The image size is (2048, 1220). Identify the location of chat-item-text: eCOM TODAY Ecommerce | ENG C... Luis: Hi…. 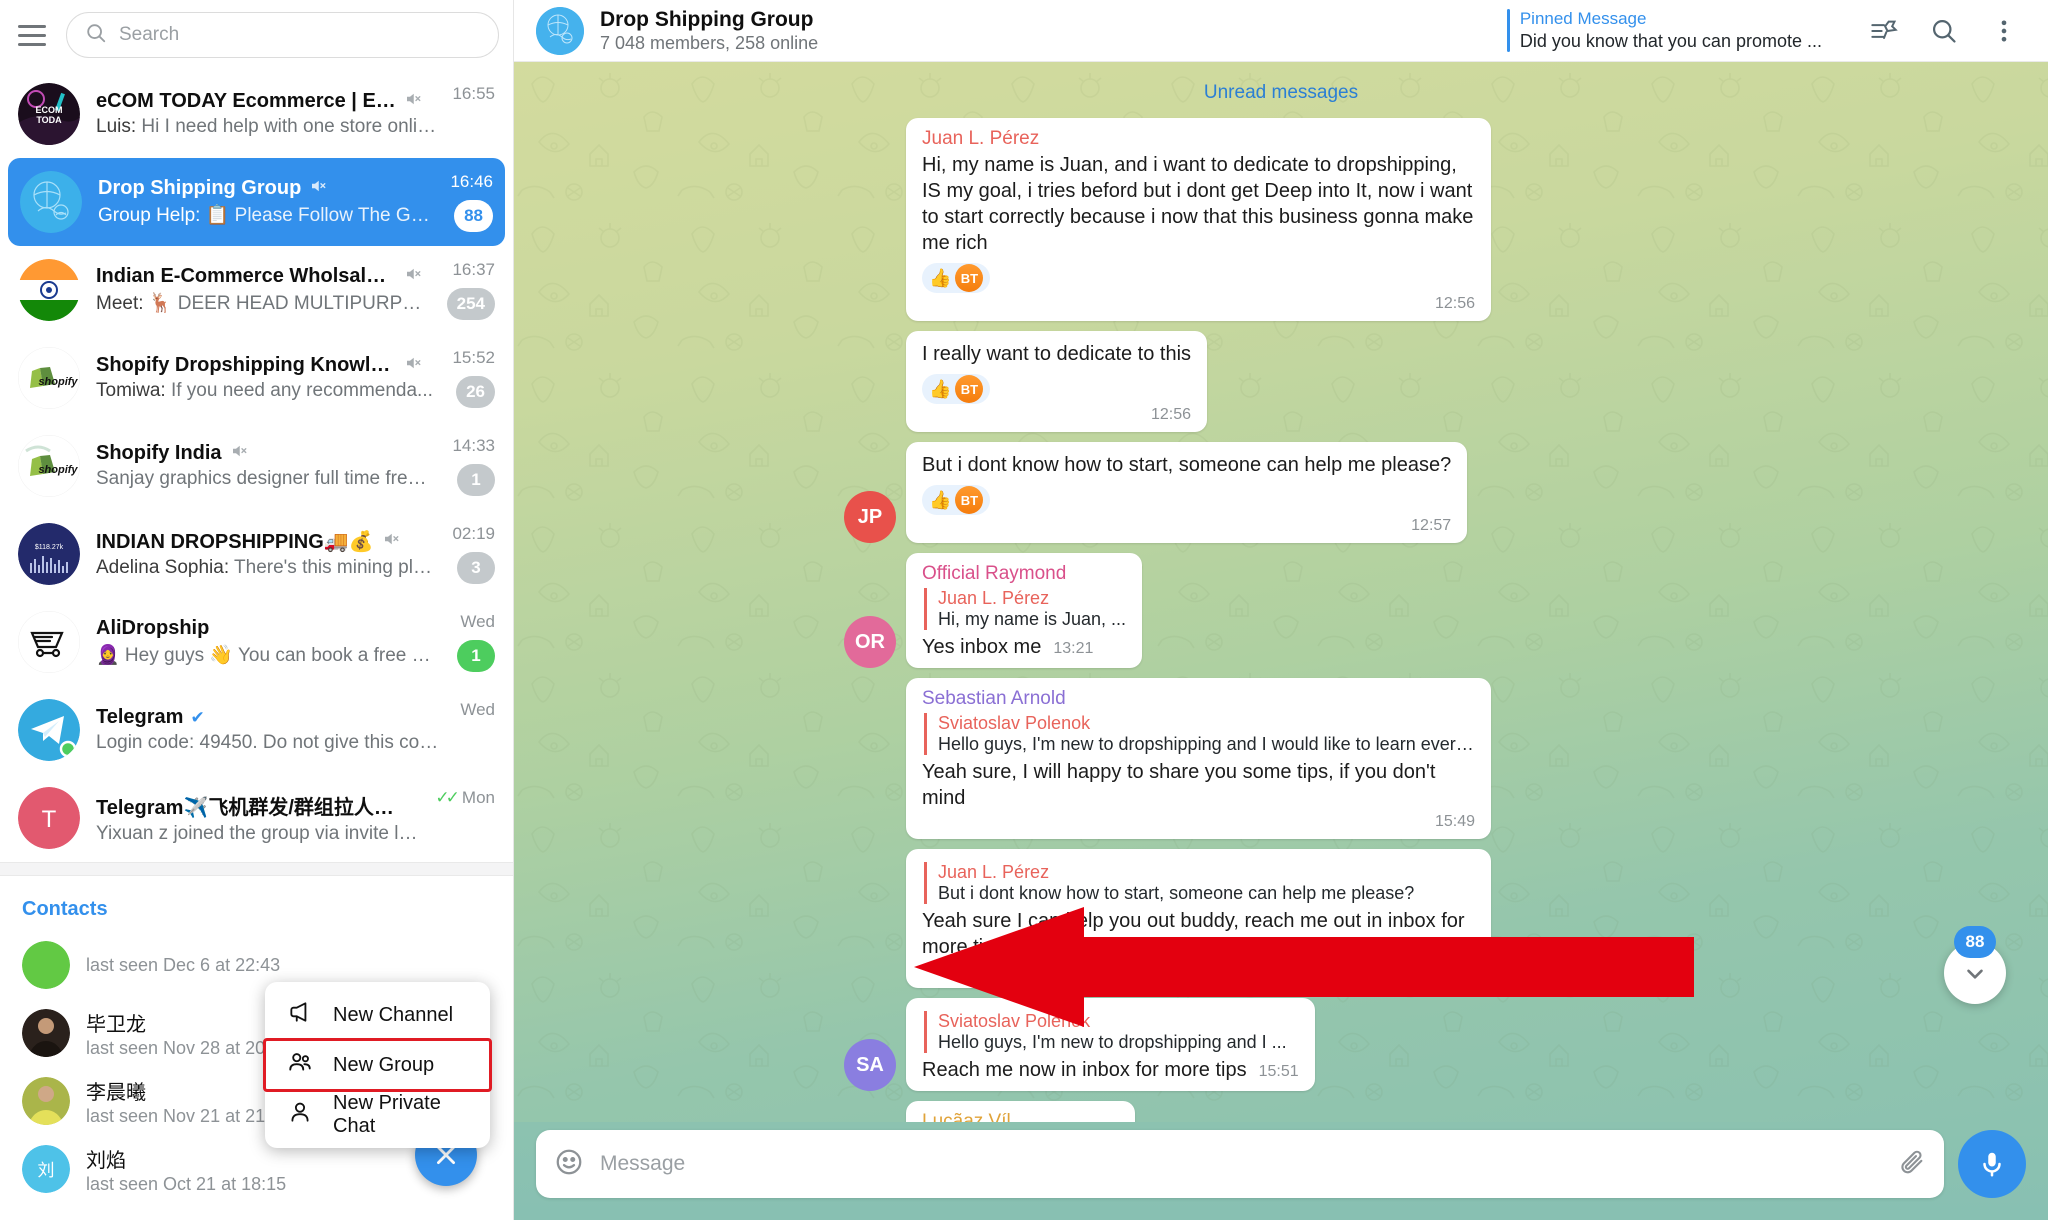
(266, 114).